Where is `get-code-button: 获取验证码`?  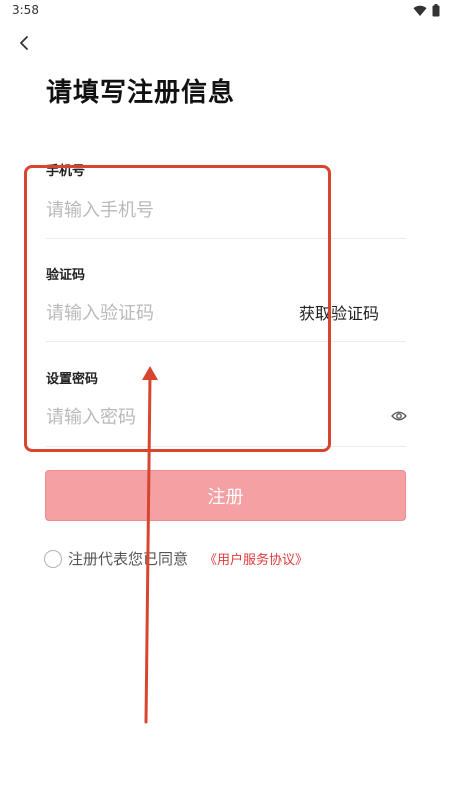 get-code-button: 获取验证码 is located at coordinates (339, 312).